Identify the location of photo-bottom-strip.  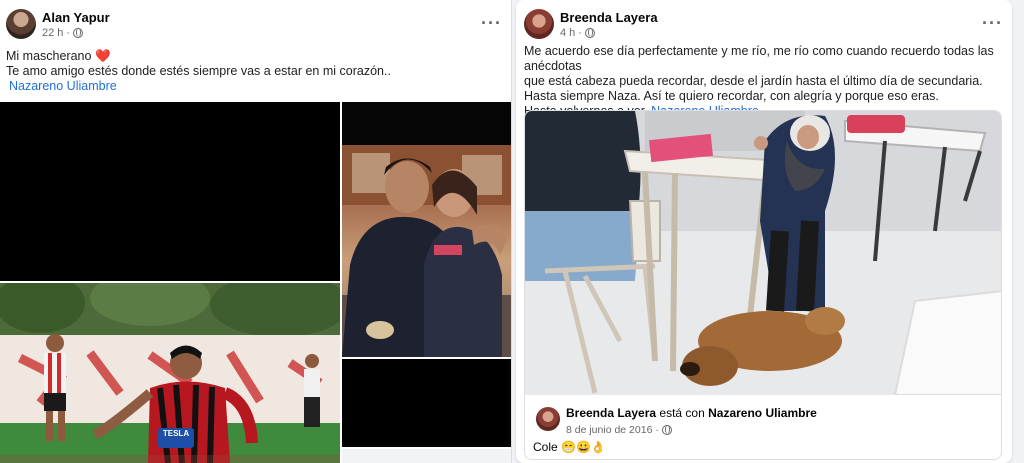
(426, 456).